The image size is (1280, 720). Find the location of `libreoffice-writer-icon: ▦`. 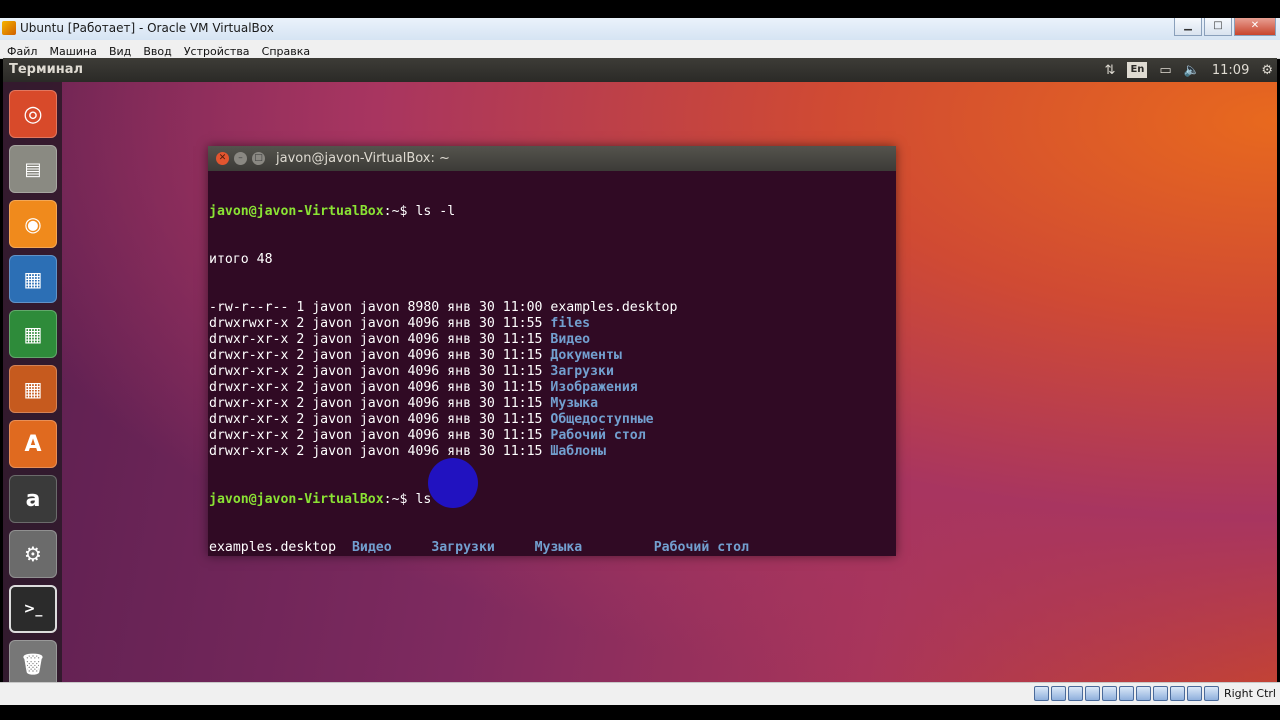

libreoffice-writer-icon: ▦ is located at coordinates (33, 279).